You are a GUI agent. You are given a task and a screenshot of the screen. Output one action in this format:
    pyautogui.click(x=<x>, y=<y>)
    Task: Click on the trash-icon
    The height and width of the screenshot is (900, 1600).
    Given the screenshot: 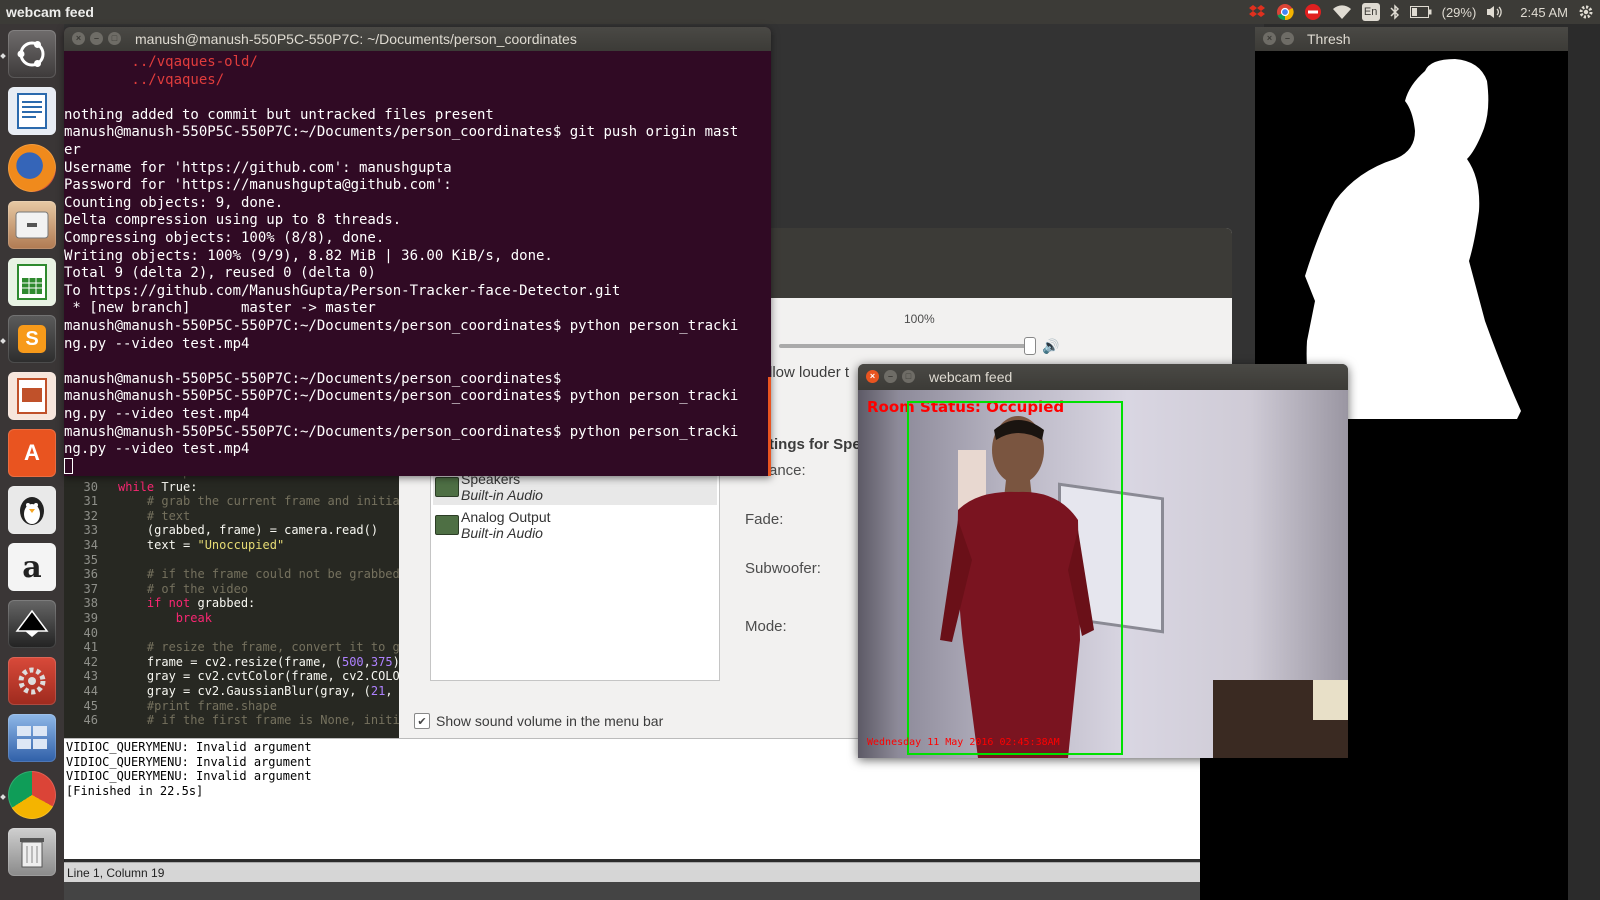 What is the action you would take?
    pyautogui.click(x=32, y=852)
    